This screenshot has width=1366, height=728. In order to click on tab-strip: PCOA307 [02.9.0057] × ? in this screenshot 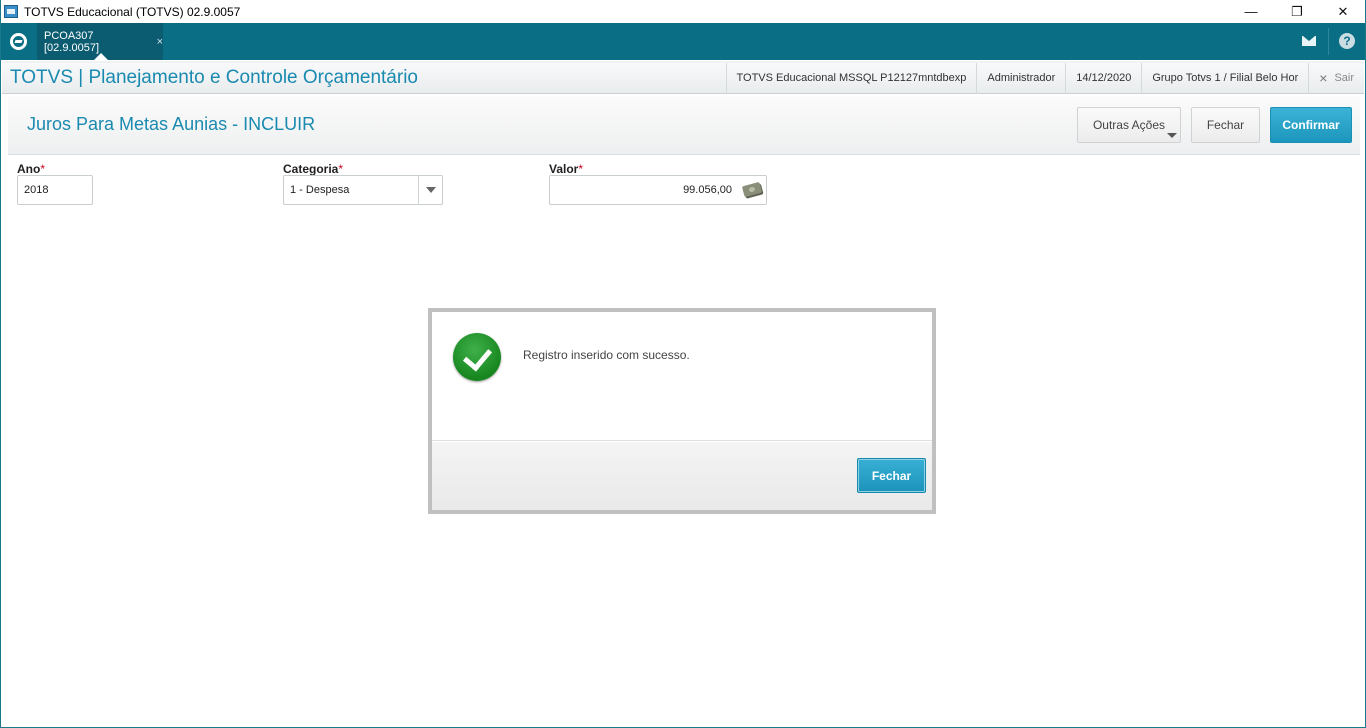, I will do `click(683, 41)`.